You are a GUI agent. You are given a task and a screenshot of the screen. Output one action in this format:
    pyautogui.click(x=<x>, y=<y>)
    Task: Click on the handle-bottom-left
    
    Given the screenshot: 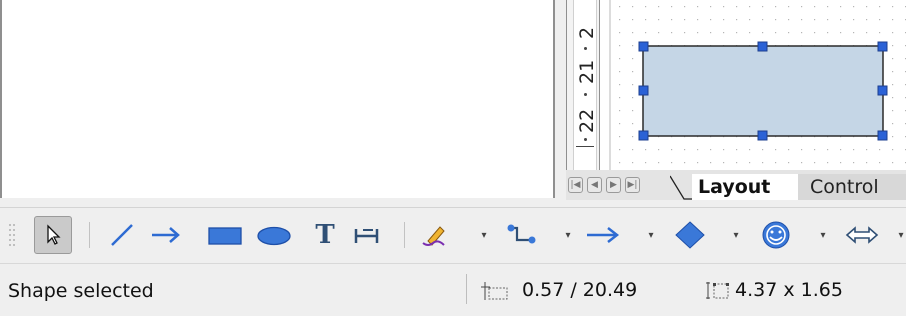 What is the action you would take?
    pyautogui.click(x=643, y=135)
    